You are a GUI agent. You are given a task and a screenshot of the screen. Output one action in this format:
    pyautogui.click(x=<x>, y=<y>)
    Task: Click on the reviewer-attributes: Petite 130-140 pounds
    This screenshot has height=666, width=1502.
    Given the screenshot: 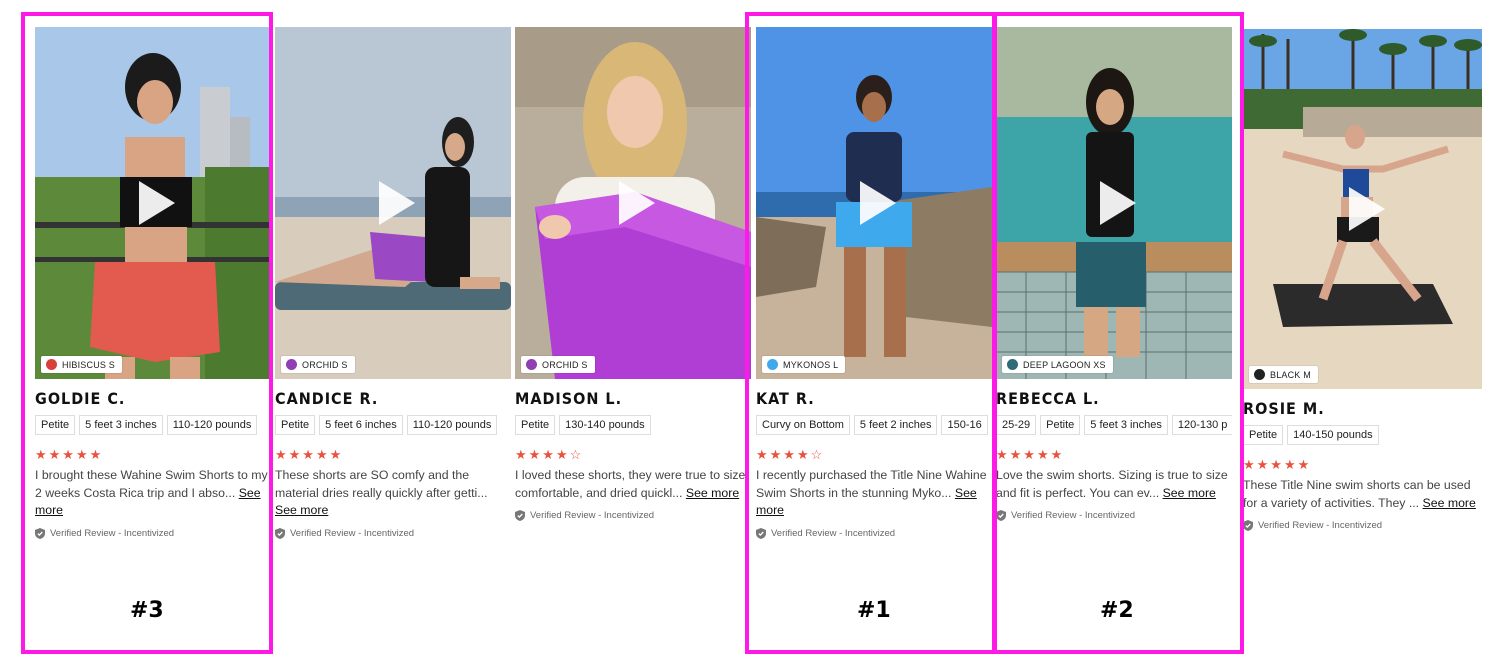 What is the action you would take?
    pyautogui.click(x=633, y=425)
    